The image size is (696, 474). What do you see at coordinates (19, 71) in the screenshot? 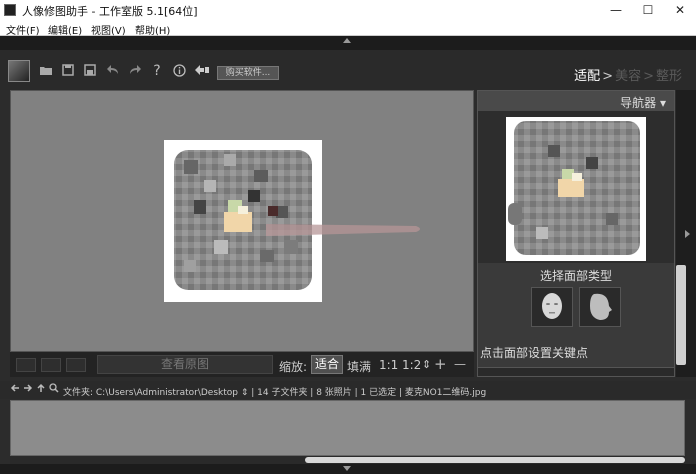
I see `logo-icon` at bounding box center [19, 71].